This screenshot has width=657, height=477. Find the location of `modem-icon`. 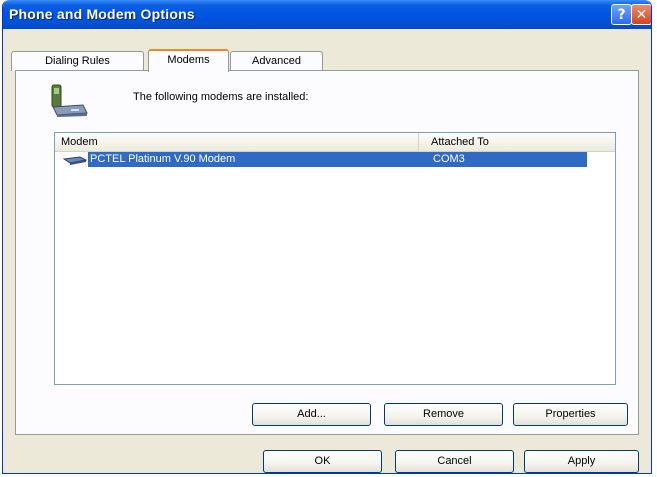

modem-icon is located at coordinates (75, 160).